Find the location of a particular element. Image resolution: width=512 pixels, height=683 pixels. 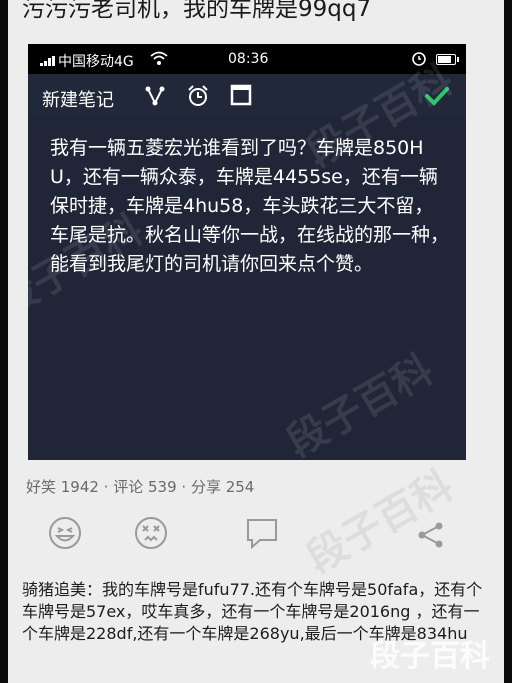

checkbox-icon is located at coordinates (241, 95).